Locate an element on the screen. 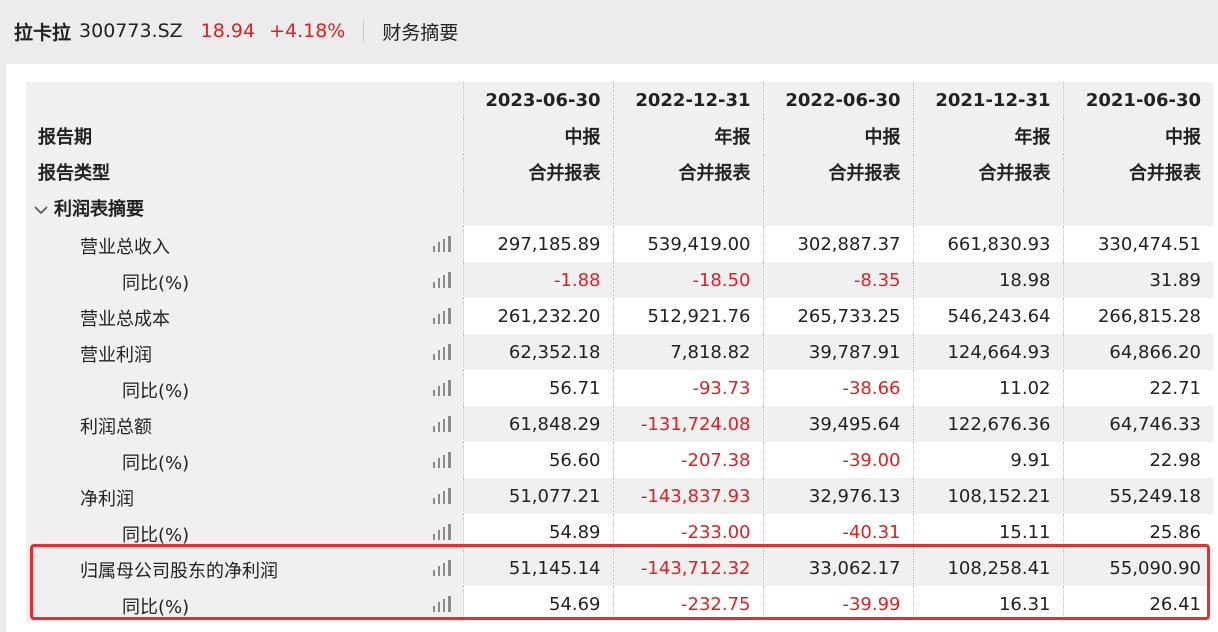 Image resolution: width=1218 pixels, height=632 pixels. value-cell: 61,848.29 is located at coordinates (537, 424).